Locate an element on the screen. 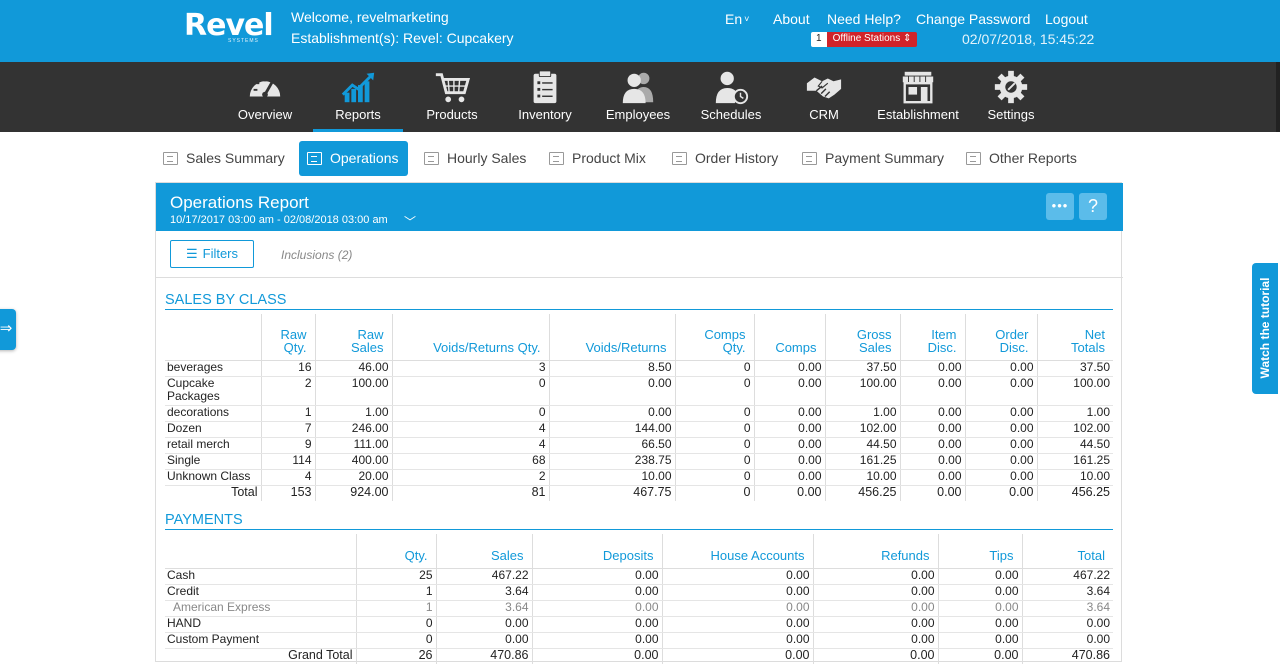 Image resolution: width=1280 pixels, height=664 pixels. nav-overview: Overview is located at coordinates (265, 97).